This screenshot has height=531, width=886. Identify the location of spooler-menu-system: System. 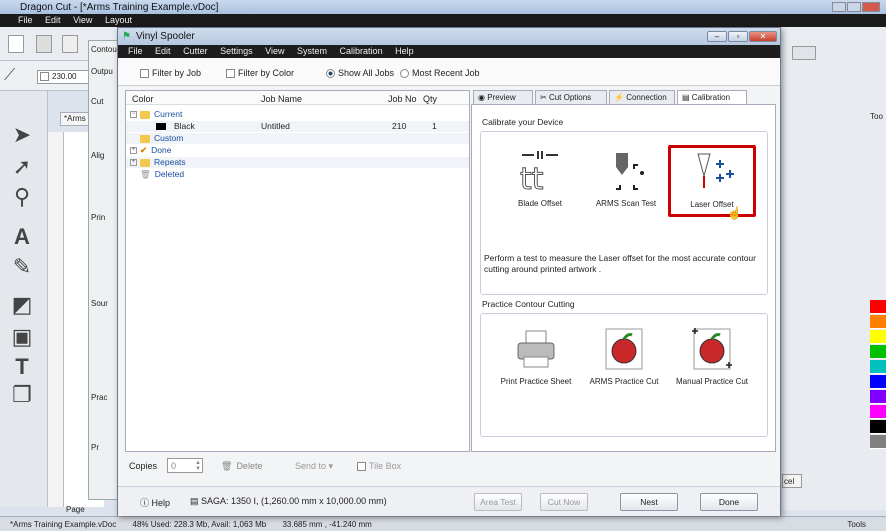
(312, 51).